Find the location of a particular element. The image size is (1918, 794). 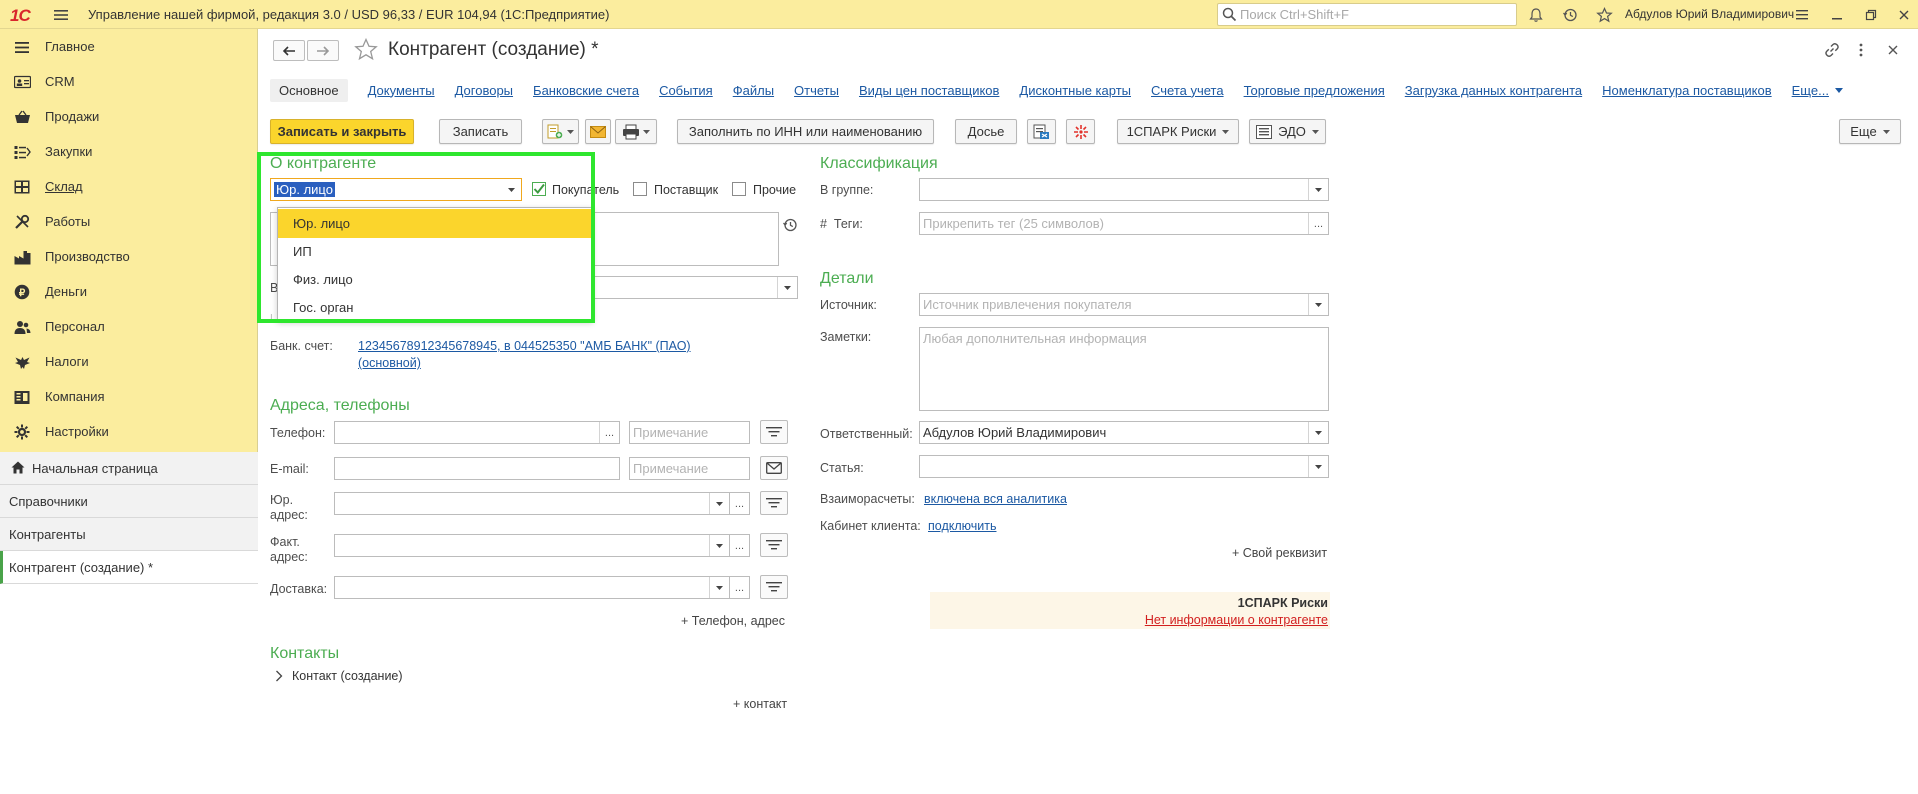

settings-menu-icon is located at coordinates (1802, 15).